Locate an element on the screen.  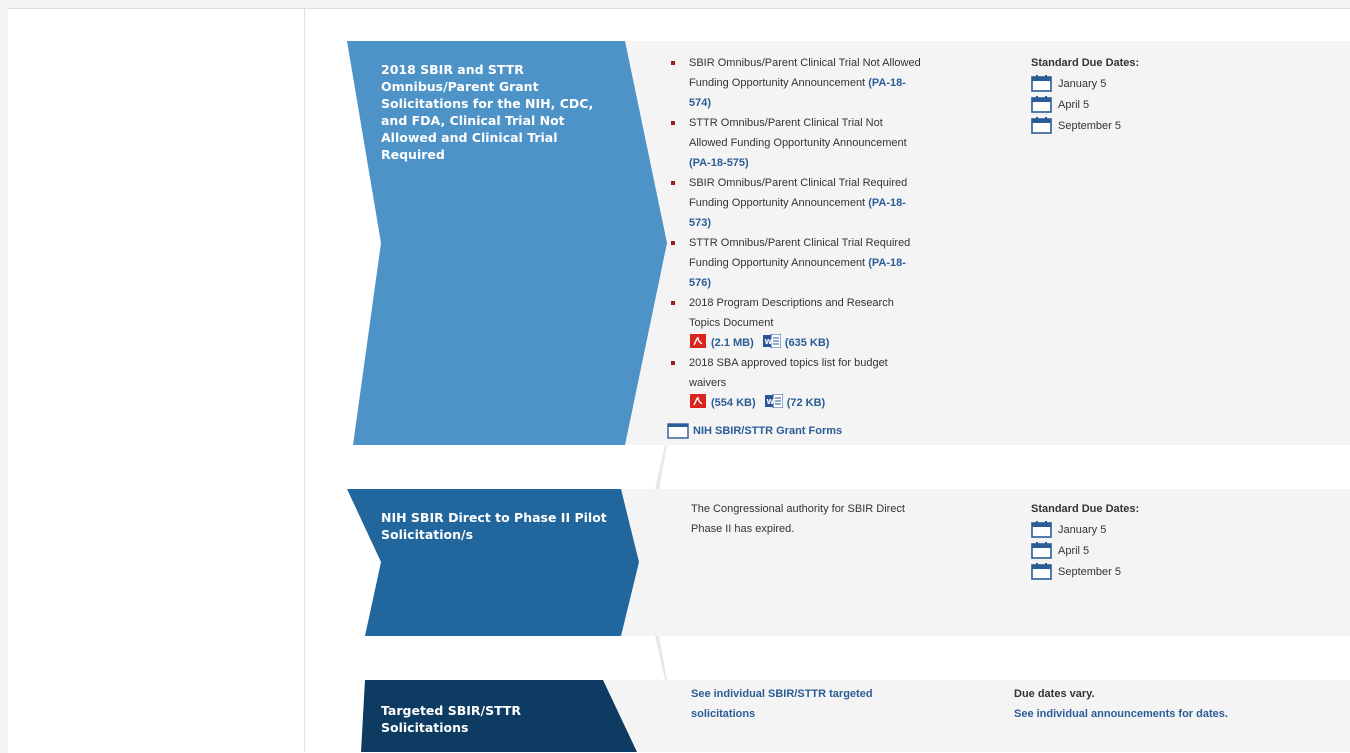
word-size-link: (635 KB) is located at coordinates (807, 343).